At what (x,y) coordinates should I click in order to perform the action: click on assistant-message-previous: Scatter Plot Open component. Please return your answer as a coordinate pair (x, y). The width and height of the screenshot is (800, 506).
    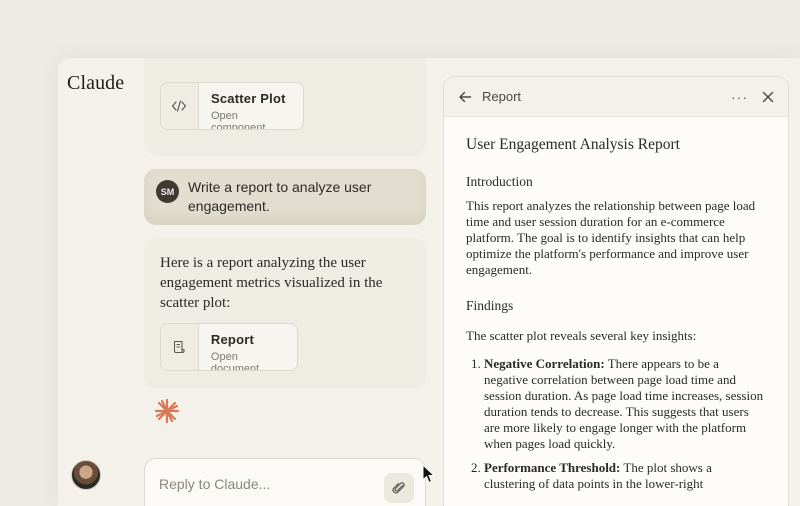
    Looking at the image, I should click on (285, 107).